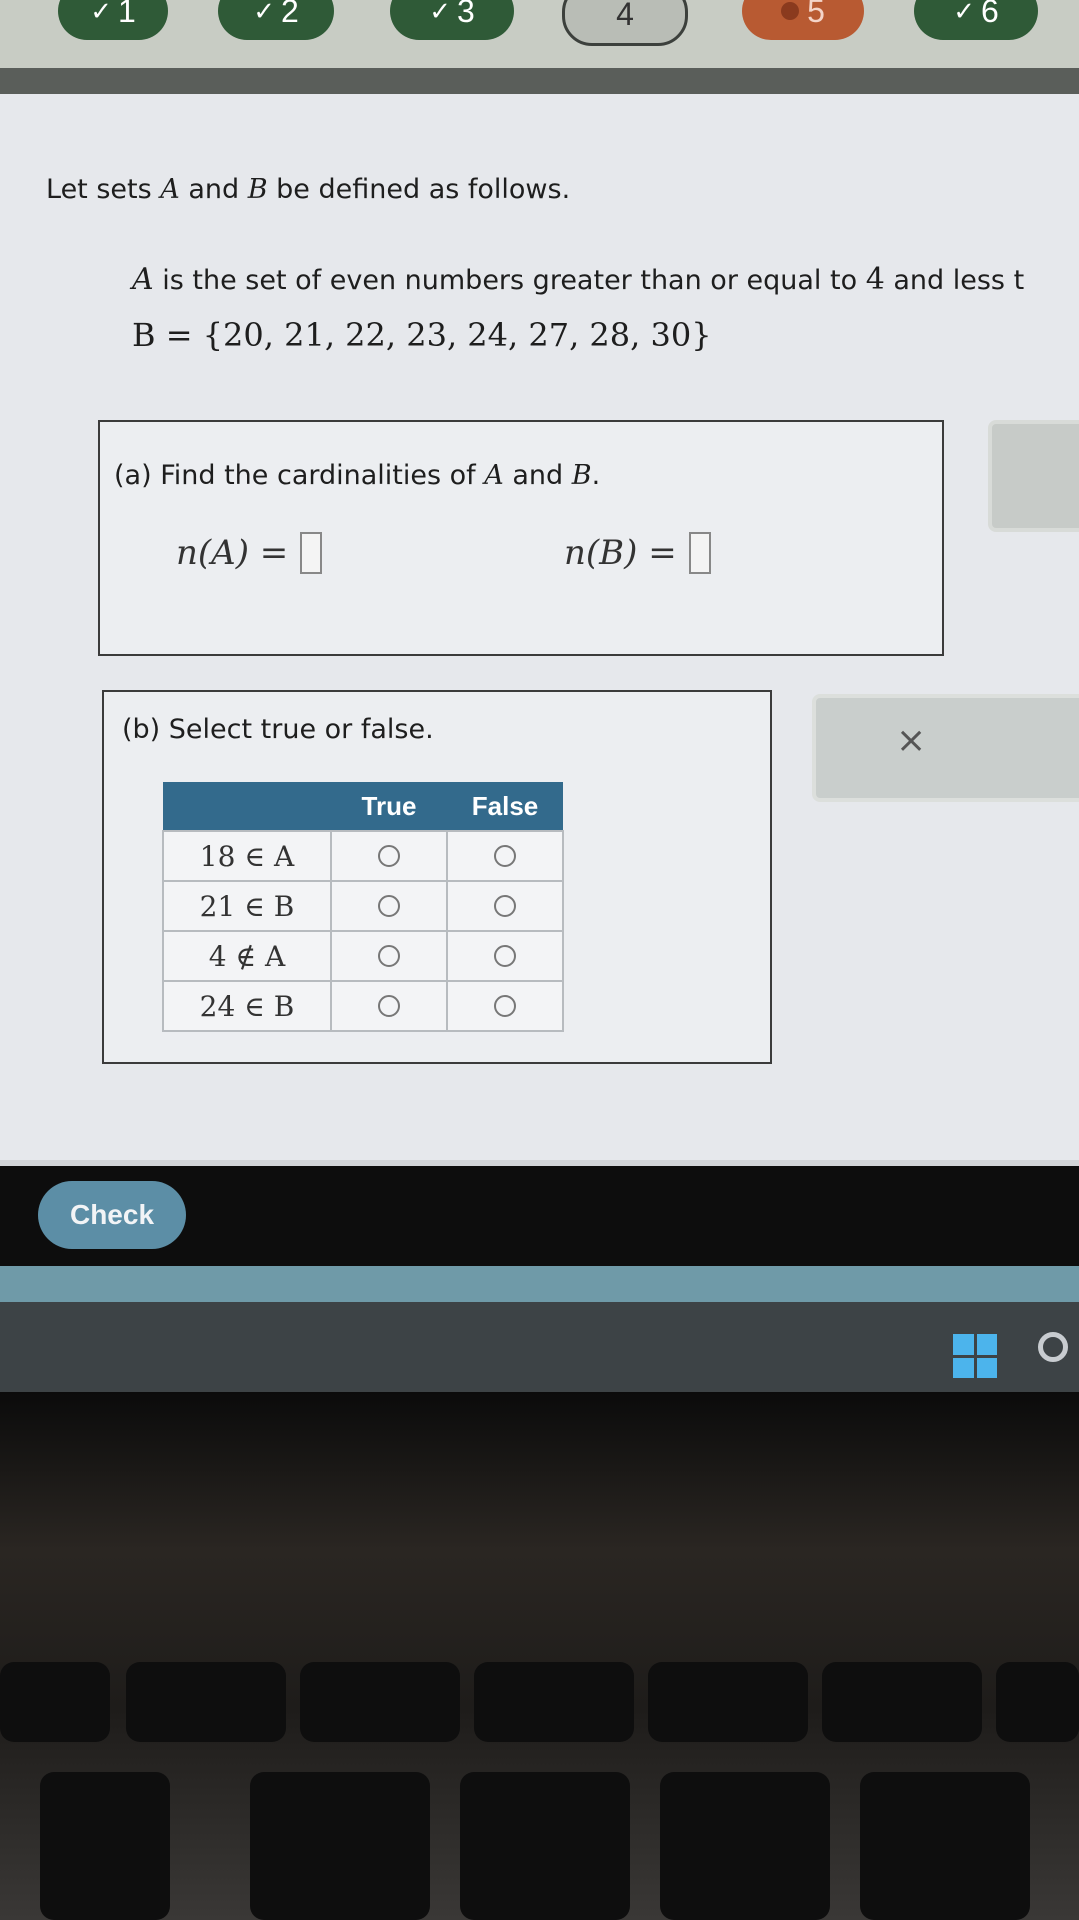 This screenshot has width=1079, height=1920. I want to click on table-row: 4 ∉ A, so click(363, 956).